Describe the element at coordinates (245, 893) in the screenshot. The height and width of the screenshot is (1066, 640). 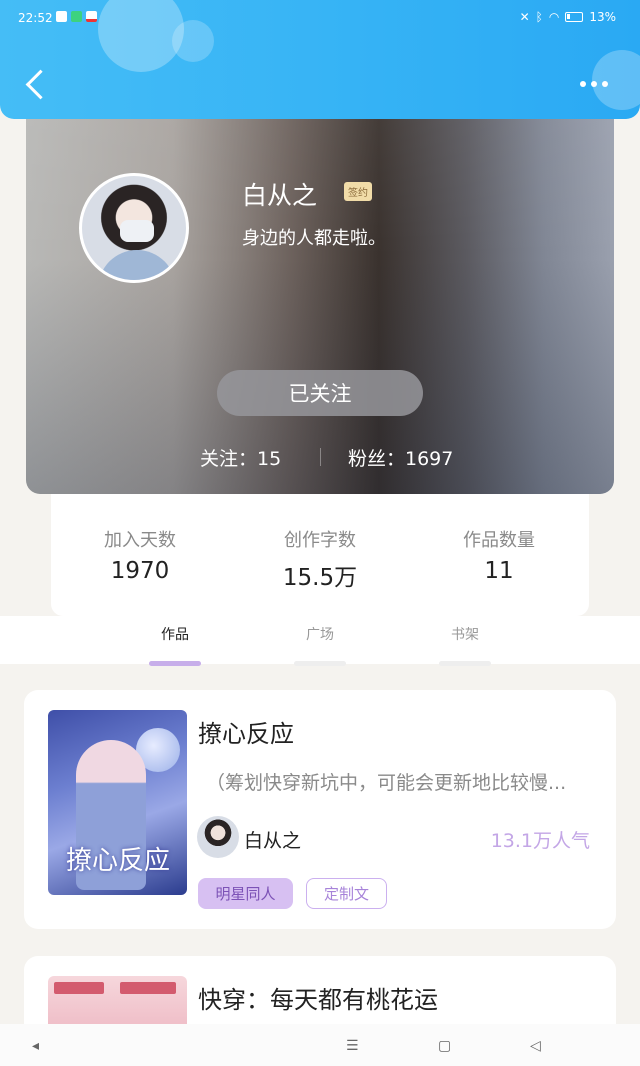
I see `tag-celebrity-fanfic: 明星同人` at that location.